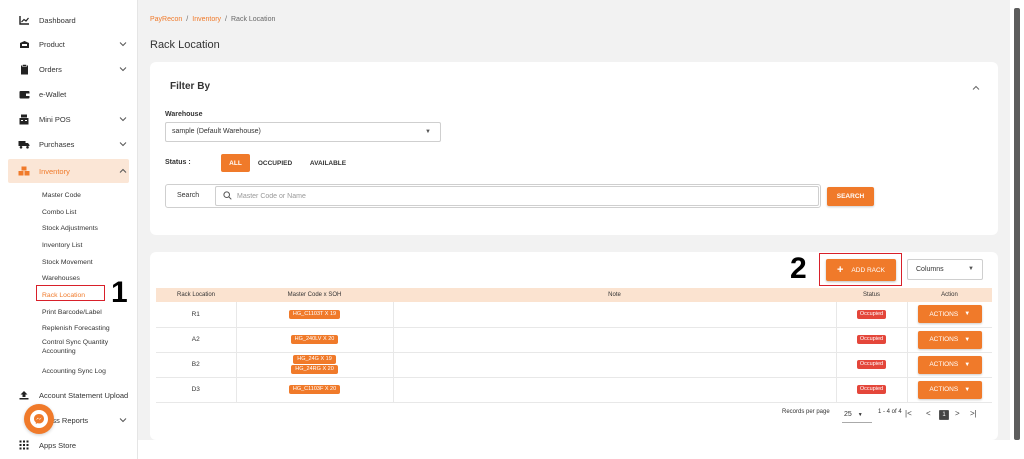 This screenshot has width=1024, height=459. I want to click on sidebar-item-dashboard: Dashboard, so click(68, 20).